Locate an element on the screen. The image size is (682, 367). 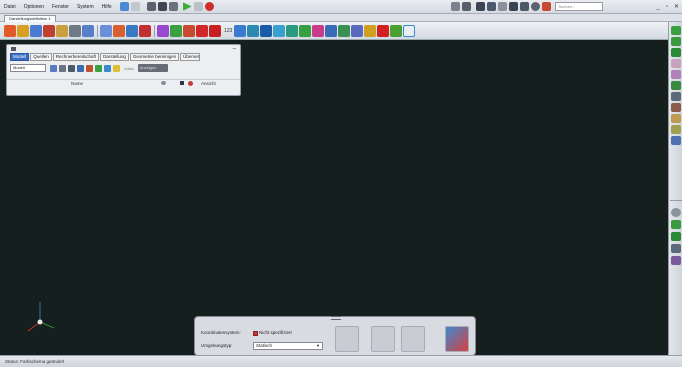
force-icon is located at coordinates (176, 30).